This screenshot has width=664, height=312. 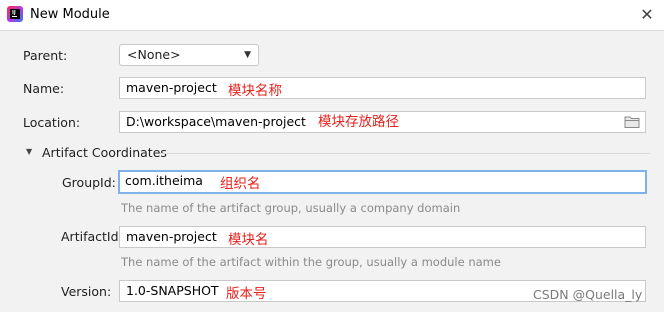 What do you see at coordinates (246, 294) in the screenshot?
I see `version-annotation: 版本号` at bounding box center [246, 294].